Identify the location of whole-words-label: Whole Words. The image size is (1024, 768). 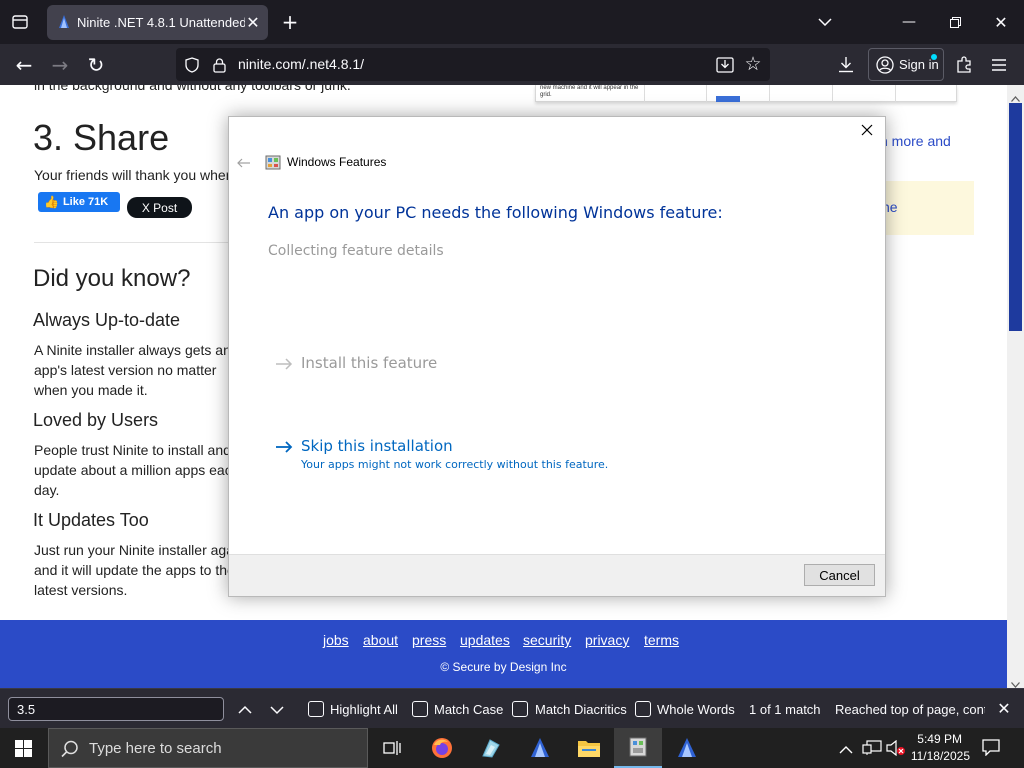
(696, 709).